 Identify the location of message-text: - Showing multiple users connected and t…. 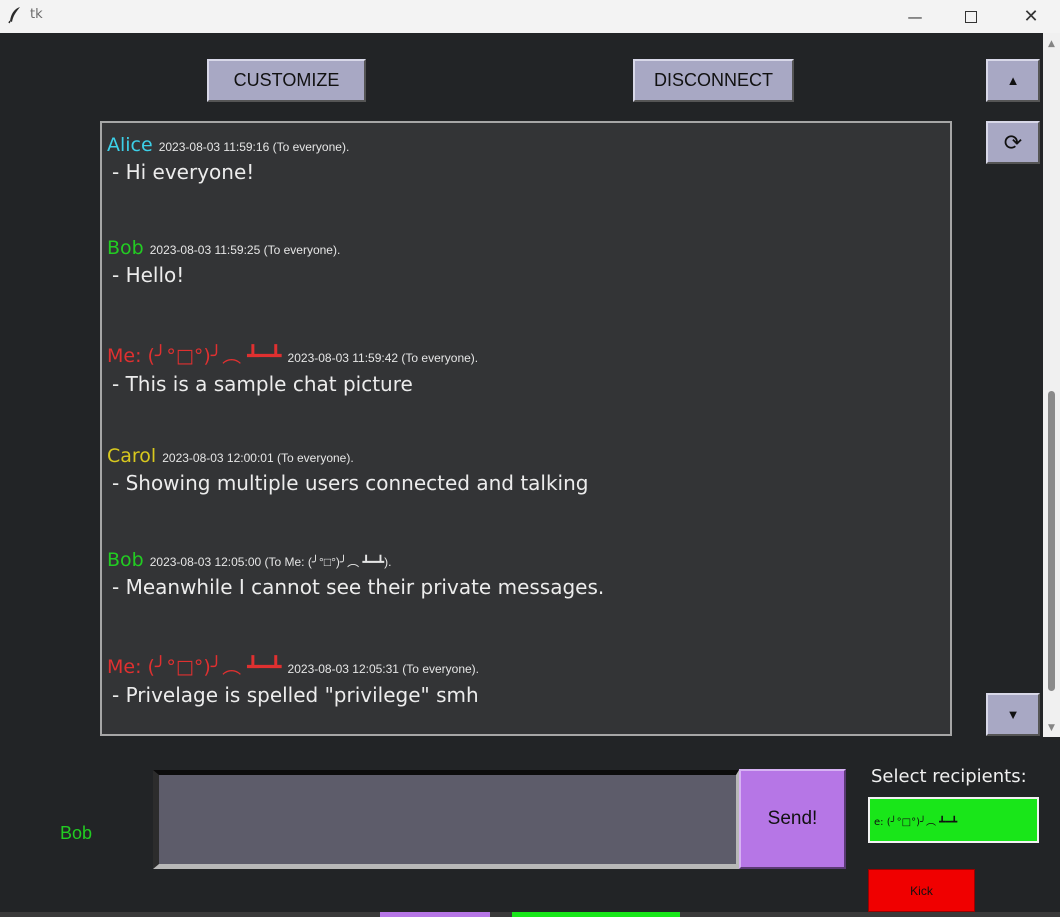
(350, 483).